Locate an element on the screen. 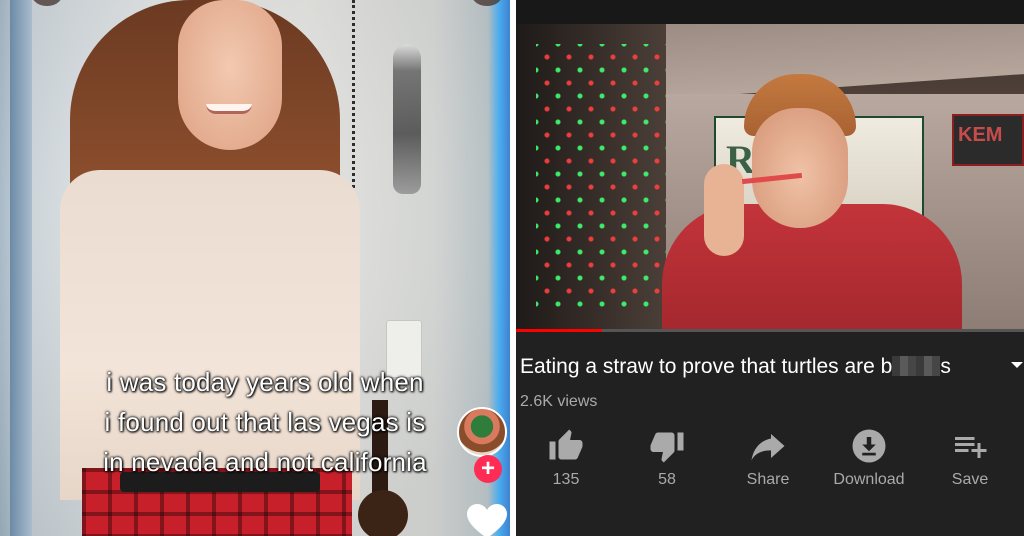  video-progress-bar is located at coordinates (770, 330).